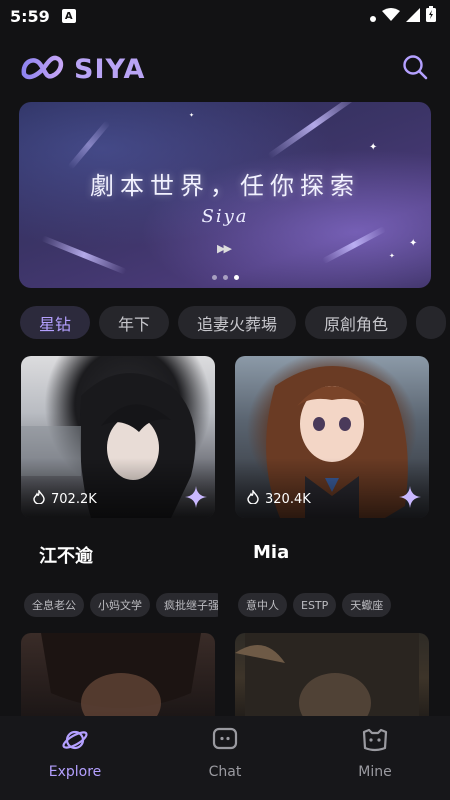 This screenshot has height=800, width=450. Describe the element at coordinates (55, 322) in the screenshot. I see `category-chip-xingzuan: 星钻` at that location.